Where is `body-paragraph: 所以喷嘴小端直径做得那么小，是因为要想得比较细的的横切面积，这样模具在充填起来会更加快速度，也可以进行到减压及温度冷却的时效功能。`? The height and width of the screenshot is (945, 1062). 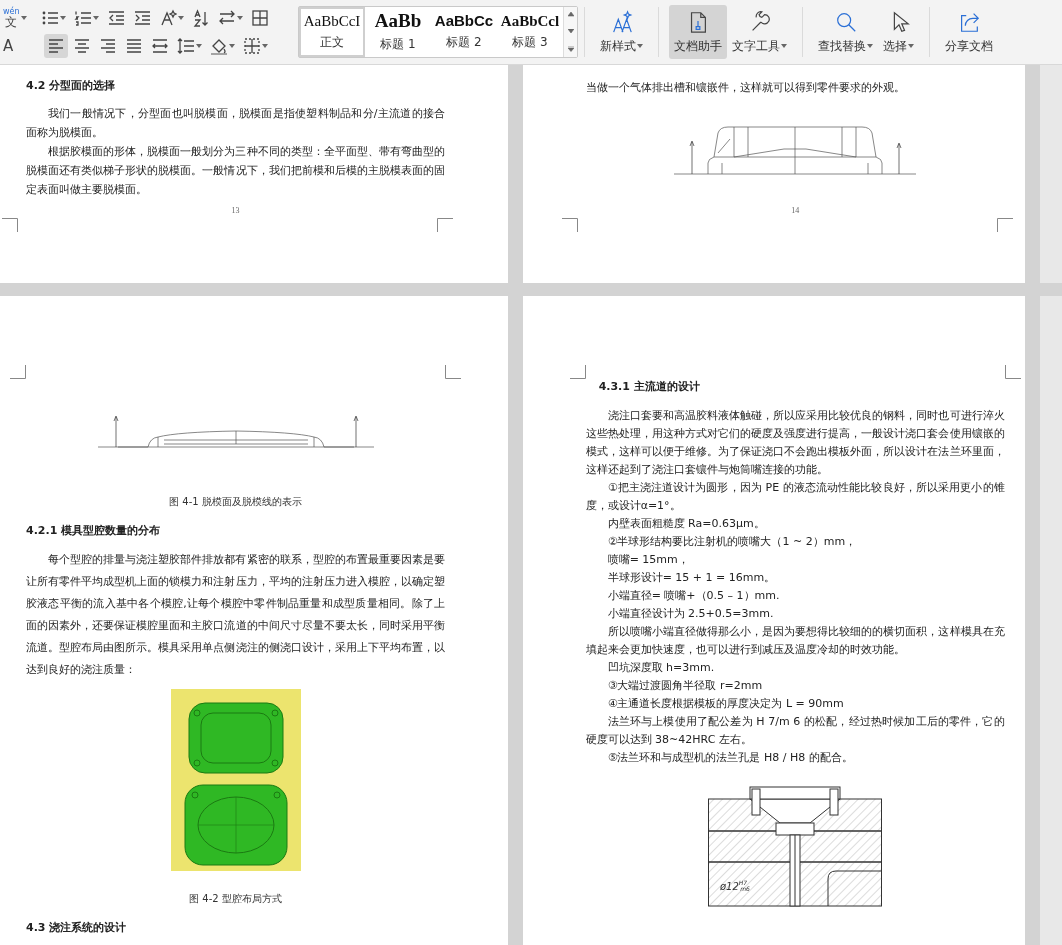 body-paragraph: 所以喷嘴小端直径做得那么小，是因为要想得比较细的的横切面积，这样模具在充填起来会更加快速度，也可以进行到减压及温度冷却的时效功能。 is located at coordinates (795, 641).